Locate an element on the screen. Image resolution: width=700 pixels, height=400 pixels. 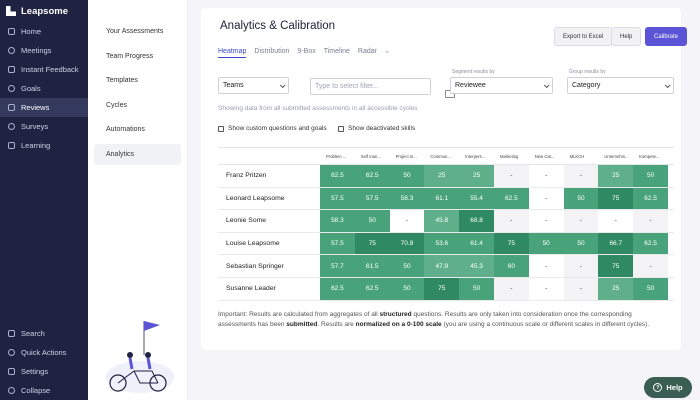
deactivated-skills-toggle: Show deactivated skills is located at coordinates (376, 128).